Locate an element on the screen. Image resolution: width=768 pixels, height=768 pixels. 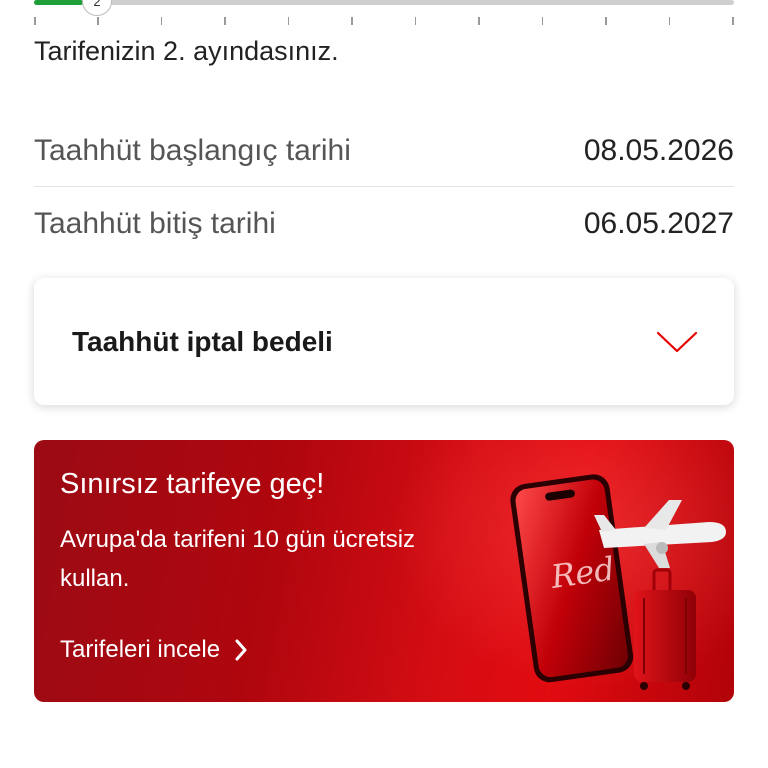
commitment-end-row: Taahhüt bitiş tarihi 06.05.2027 is located at coordinates (384, 224).